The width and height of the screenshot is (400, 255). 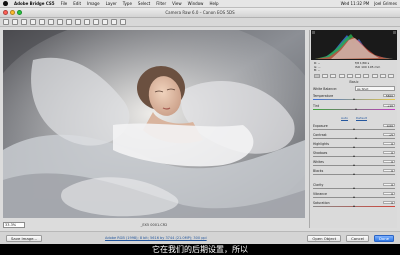 I want to click on tab-tone-curve-icon, so click(x=325, y=76).